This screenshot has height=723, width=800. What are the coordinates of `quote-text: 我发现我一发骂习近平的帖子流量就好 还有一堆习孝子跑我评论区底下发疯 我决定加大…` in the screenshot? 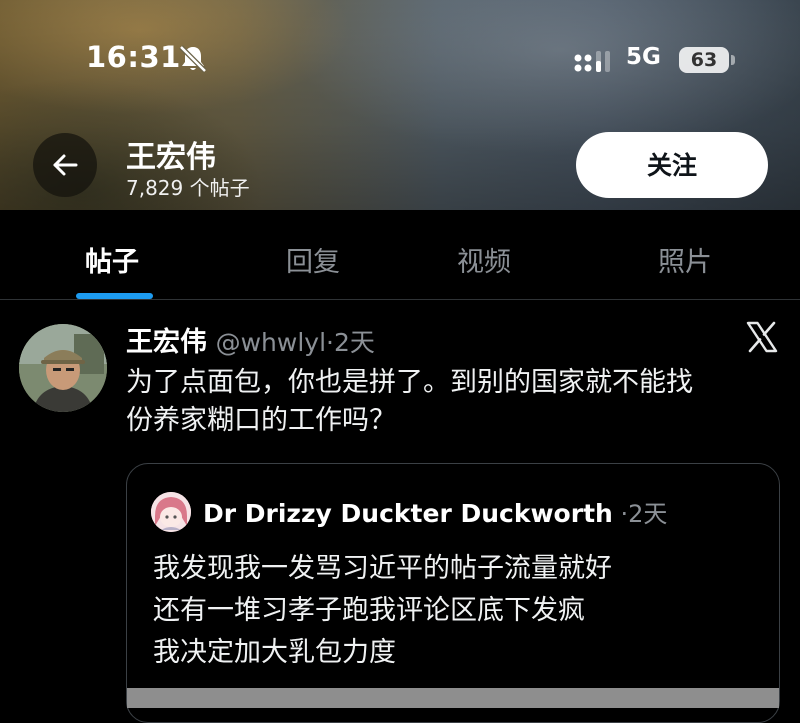 It's located at (382, 611).